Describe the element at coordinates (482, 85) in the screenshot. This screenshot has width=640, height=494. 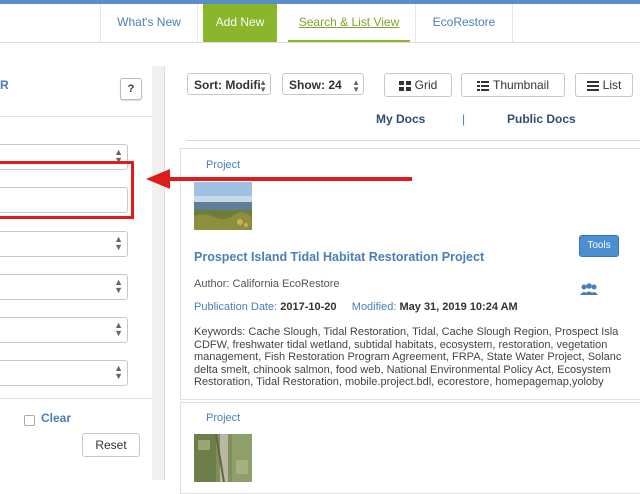
I see `thumbnail-list-icon` at that location.